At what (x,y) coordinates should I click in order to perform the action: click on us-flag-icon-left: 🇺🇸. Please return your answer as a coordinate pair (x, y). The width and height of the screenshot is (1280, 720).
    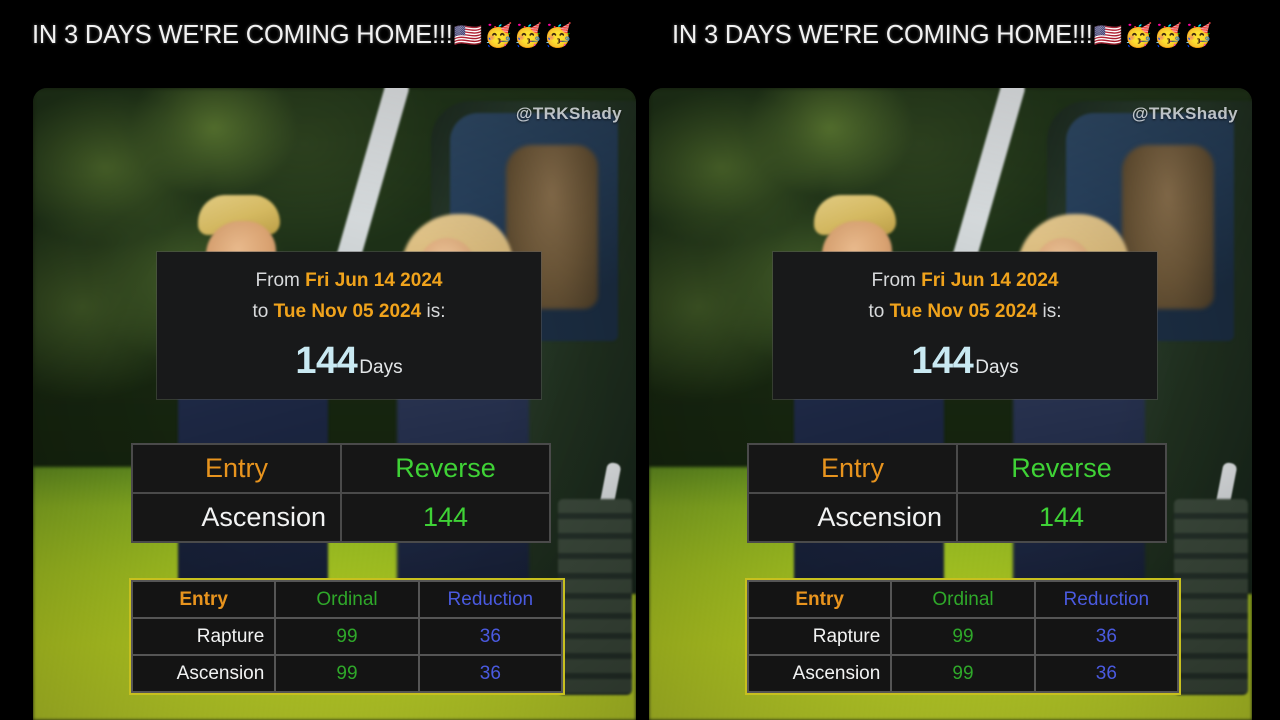
    Looking at the image, I should click on (468, 34).